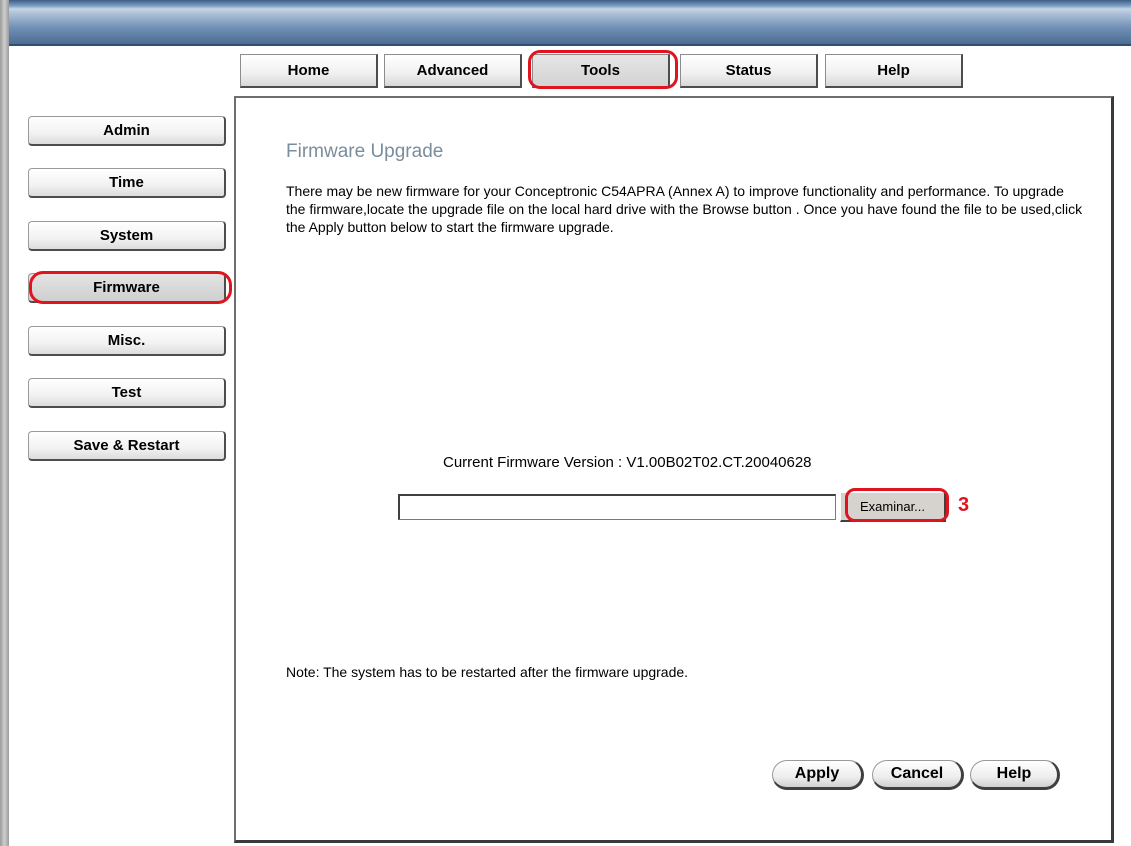  Describe the element at coordinates (601, 71) in the screenshot. I see `tab-tools: Tools` at that location.